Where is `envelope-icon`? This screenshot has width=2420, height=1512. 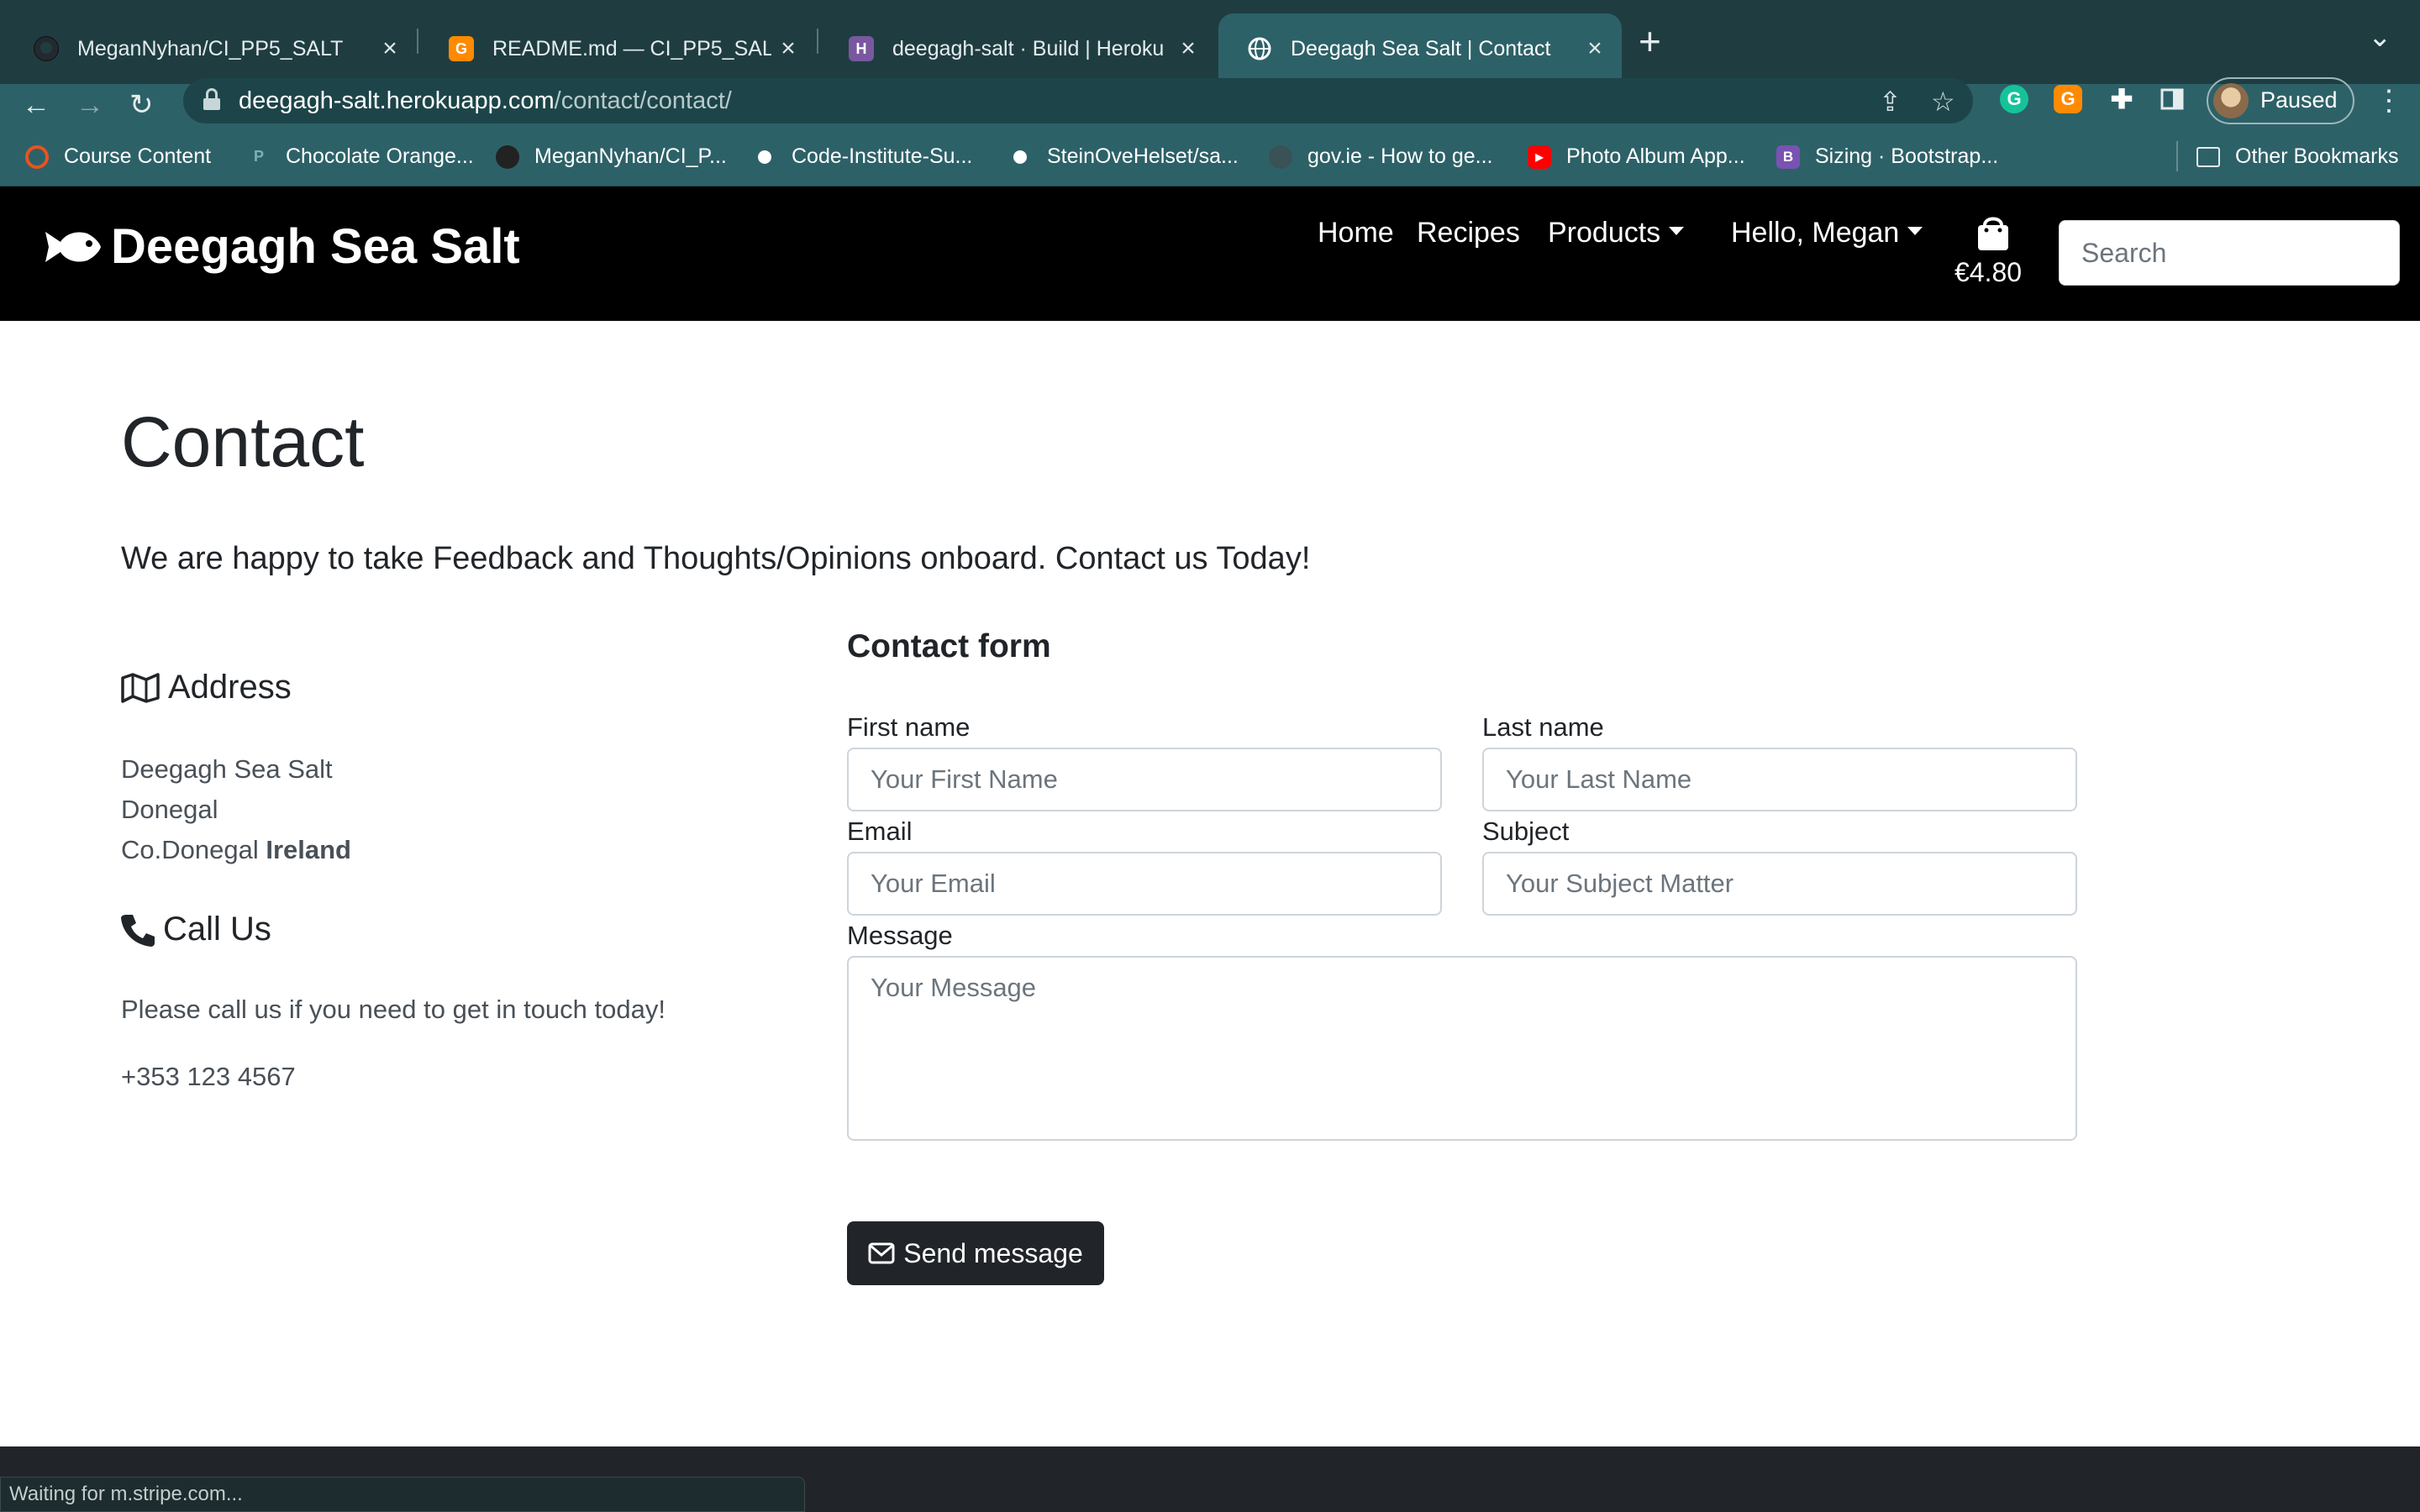
envelope-icon is located at coordinates (881, 1253).